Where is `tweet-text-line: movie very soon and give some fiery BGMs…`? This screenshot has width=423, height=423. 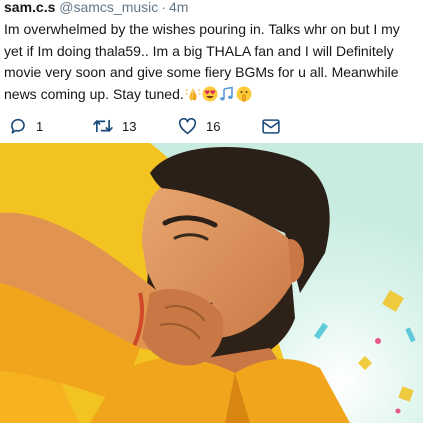 tweet-text-line: movie very soon and give some fiery BGMs… is located at coordinates (201, 72).